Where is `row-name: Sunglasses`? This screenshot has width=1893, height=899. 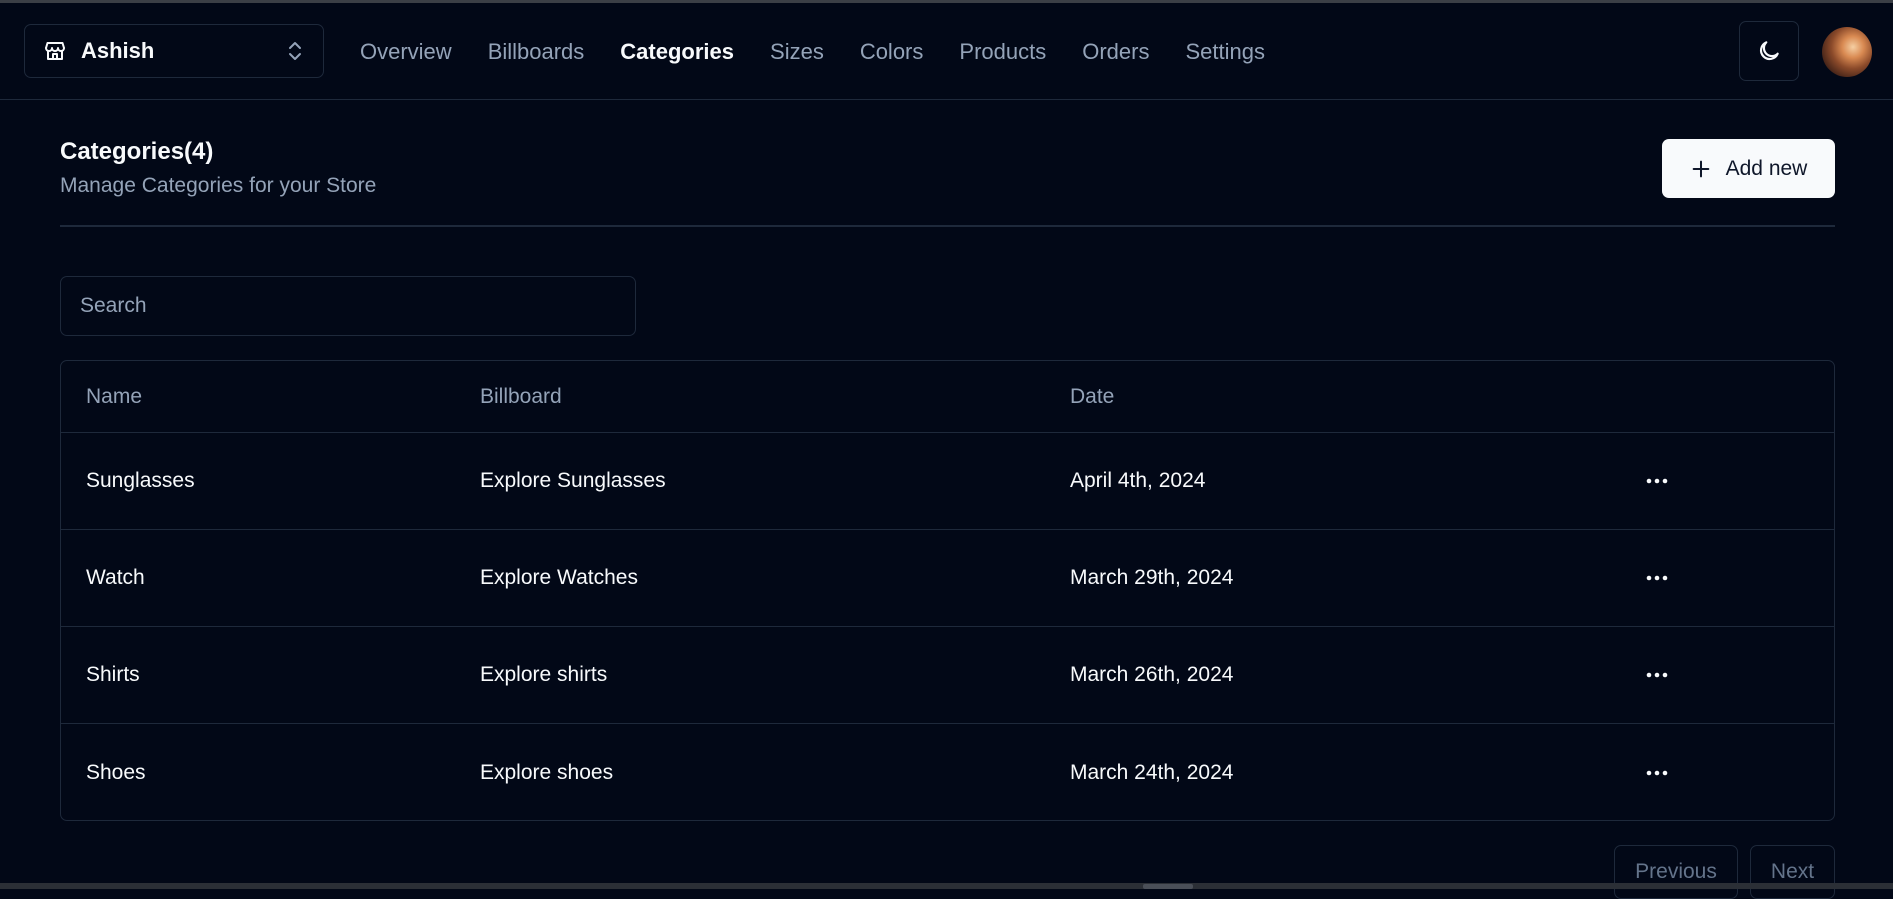 row-name: Sunglasses is located at coordinates (140, 480).